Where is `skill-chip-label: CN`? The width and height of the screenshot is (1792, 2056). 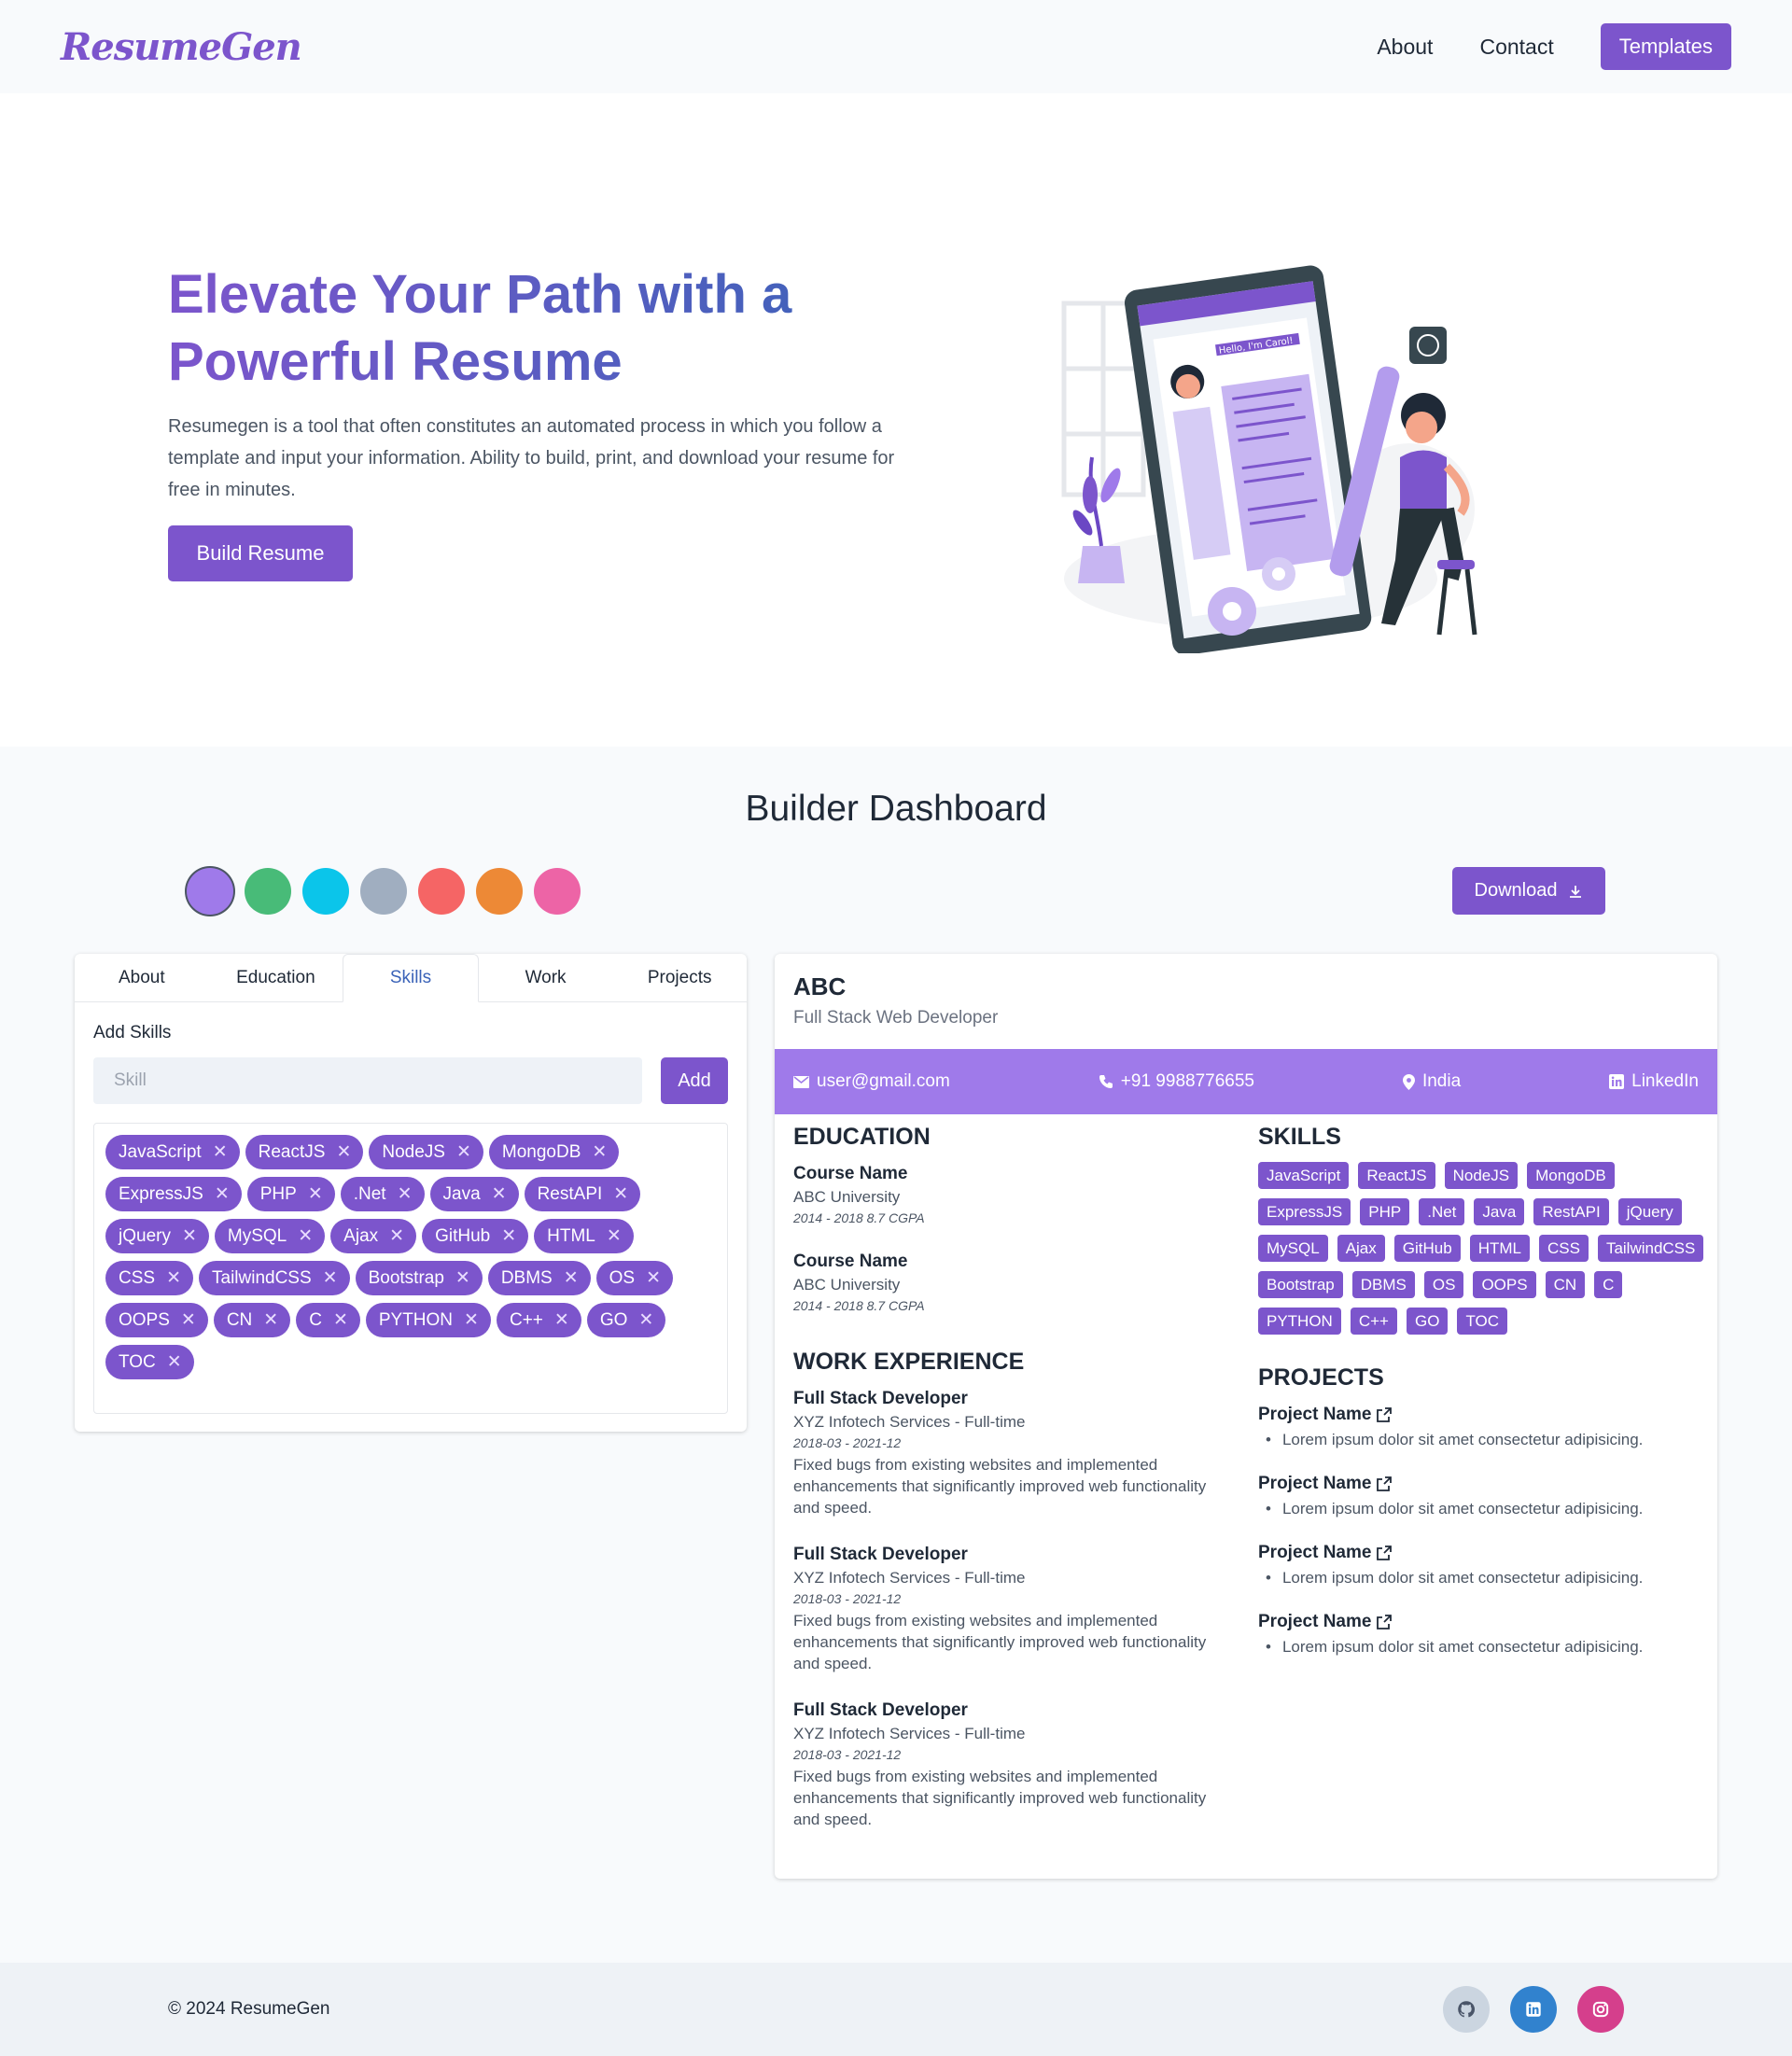
skill-chip-label: CN is located at coordinates (239, 1319).